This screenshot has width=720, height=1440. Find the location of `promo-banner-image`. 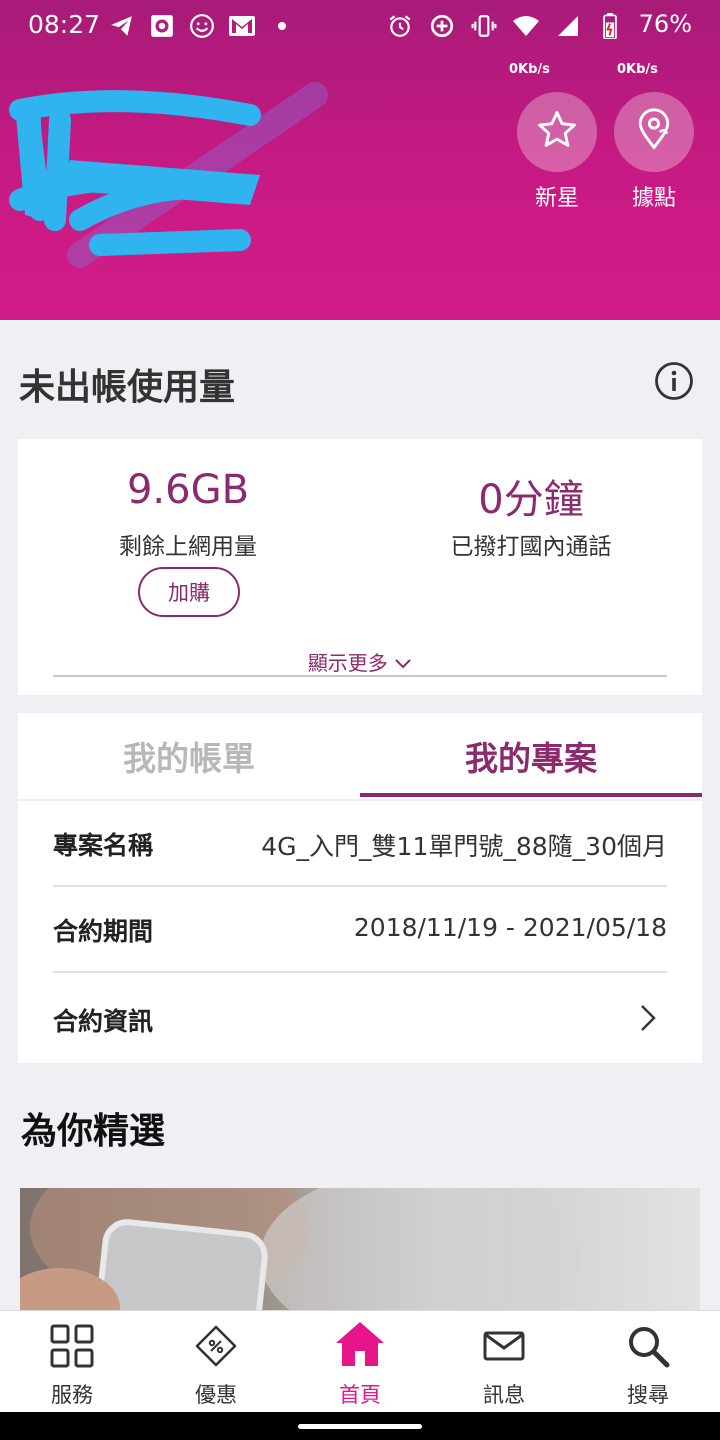

promo-banner-image is located at coordinates (360, 1253).